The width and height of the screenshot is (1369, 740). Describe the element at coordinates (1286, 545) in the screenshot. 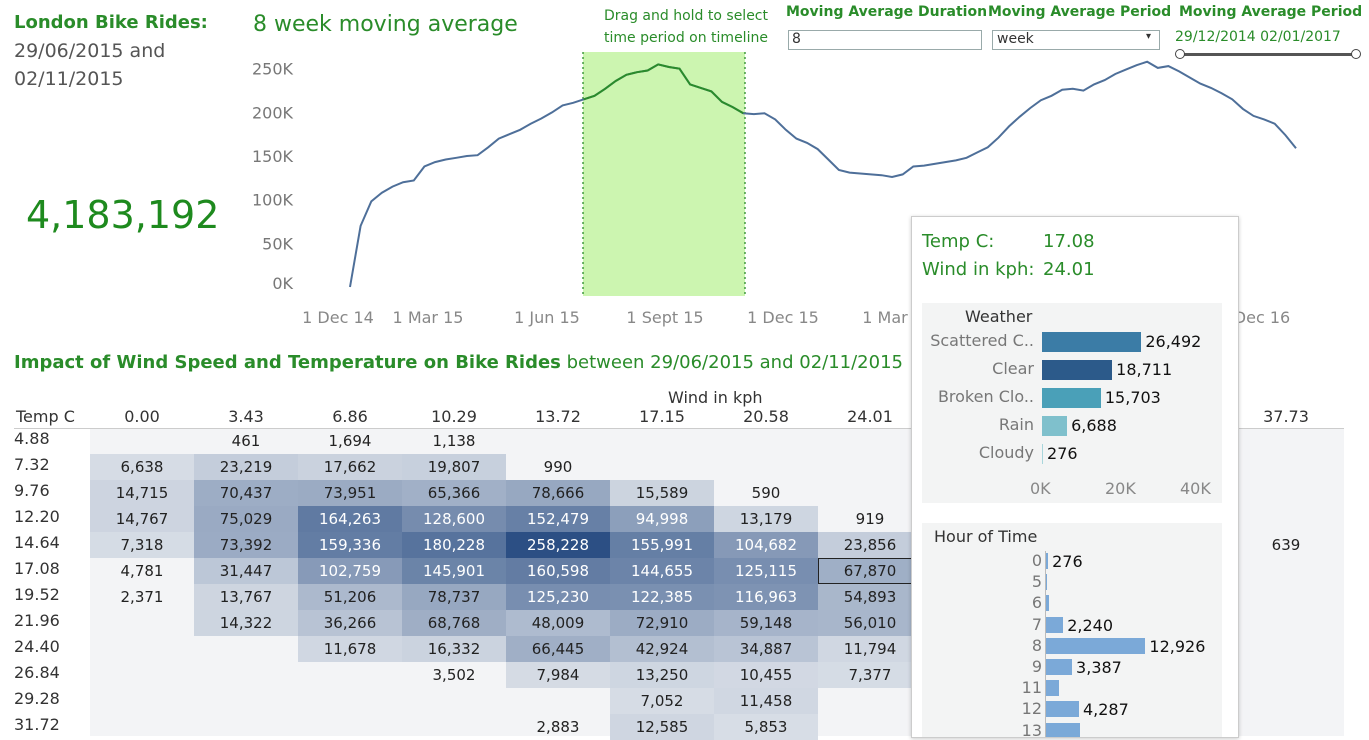

I see `heatmap-cell: 639` at that location.